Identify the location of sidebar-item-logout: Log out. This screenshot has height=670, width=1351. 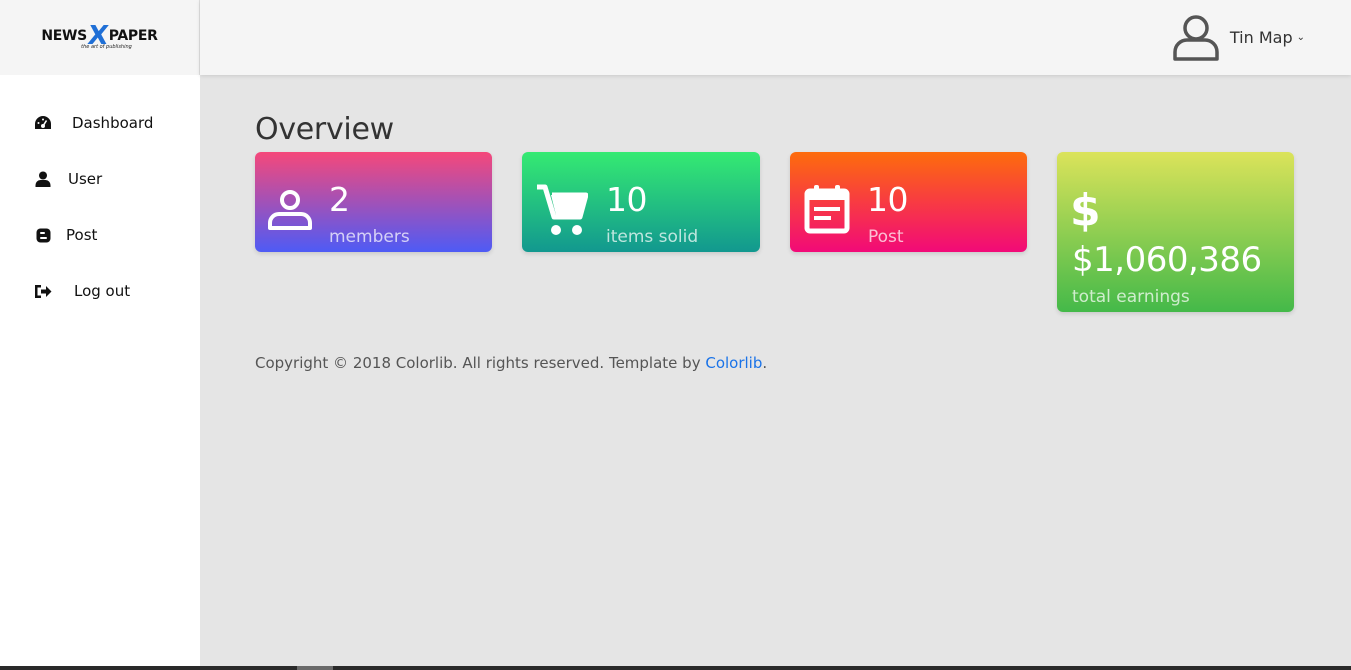
(100, 291).